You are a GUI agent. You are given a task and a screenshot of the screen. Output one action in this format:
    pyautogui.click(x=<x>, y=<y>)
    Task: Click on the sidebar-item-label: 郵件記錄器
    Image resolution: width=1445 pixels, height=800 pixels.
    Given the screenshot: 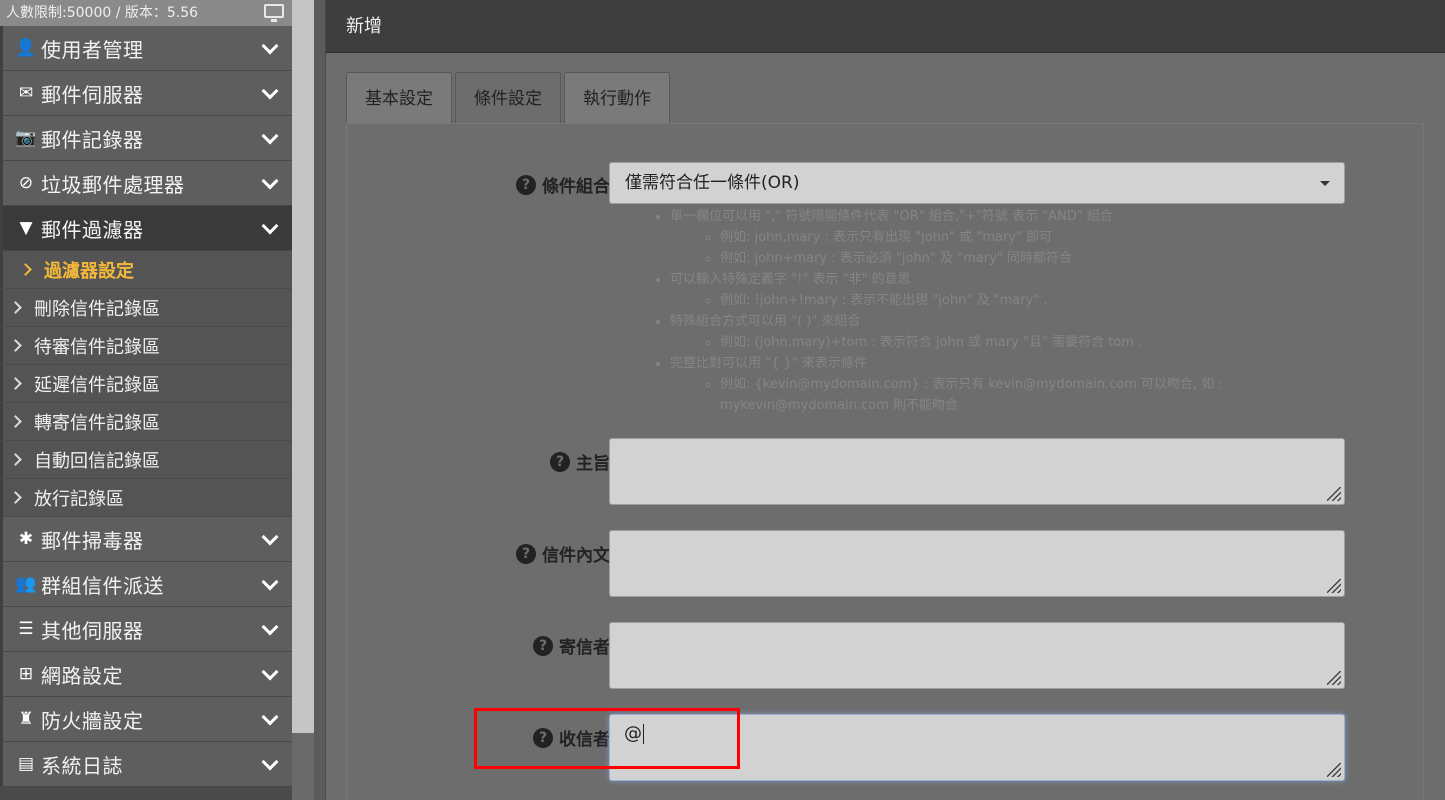 What is the action you would take?
    pyautogui.click(x=92, y=139)
    